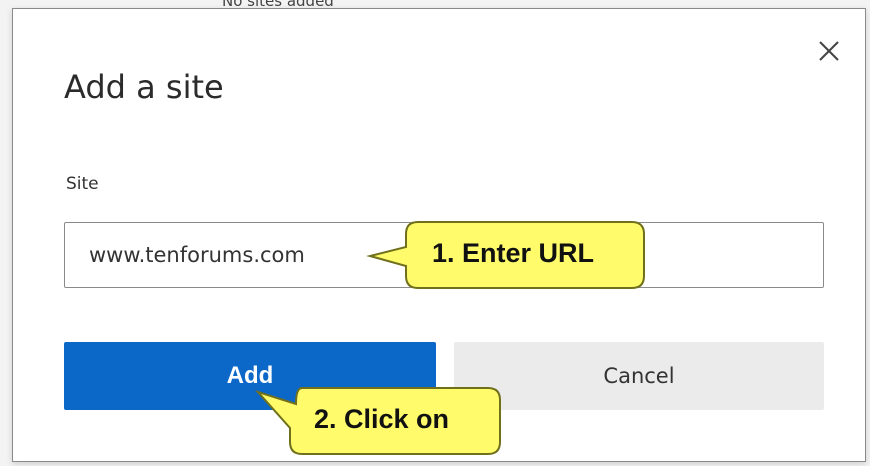 Image resolution: width=870 pixels, height=466 pixels. I want to click on callout-enter-url-text: 1. Enter URL, so click(513, 253).